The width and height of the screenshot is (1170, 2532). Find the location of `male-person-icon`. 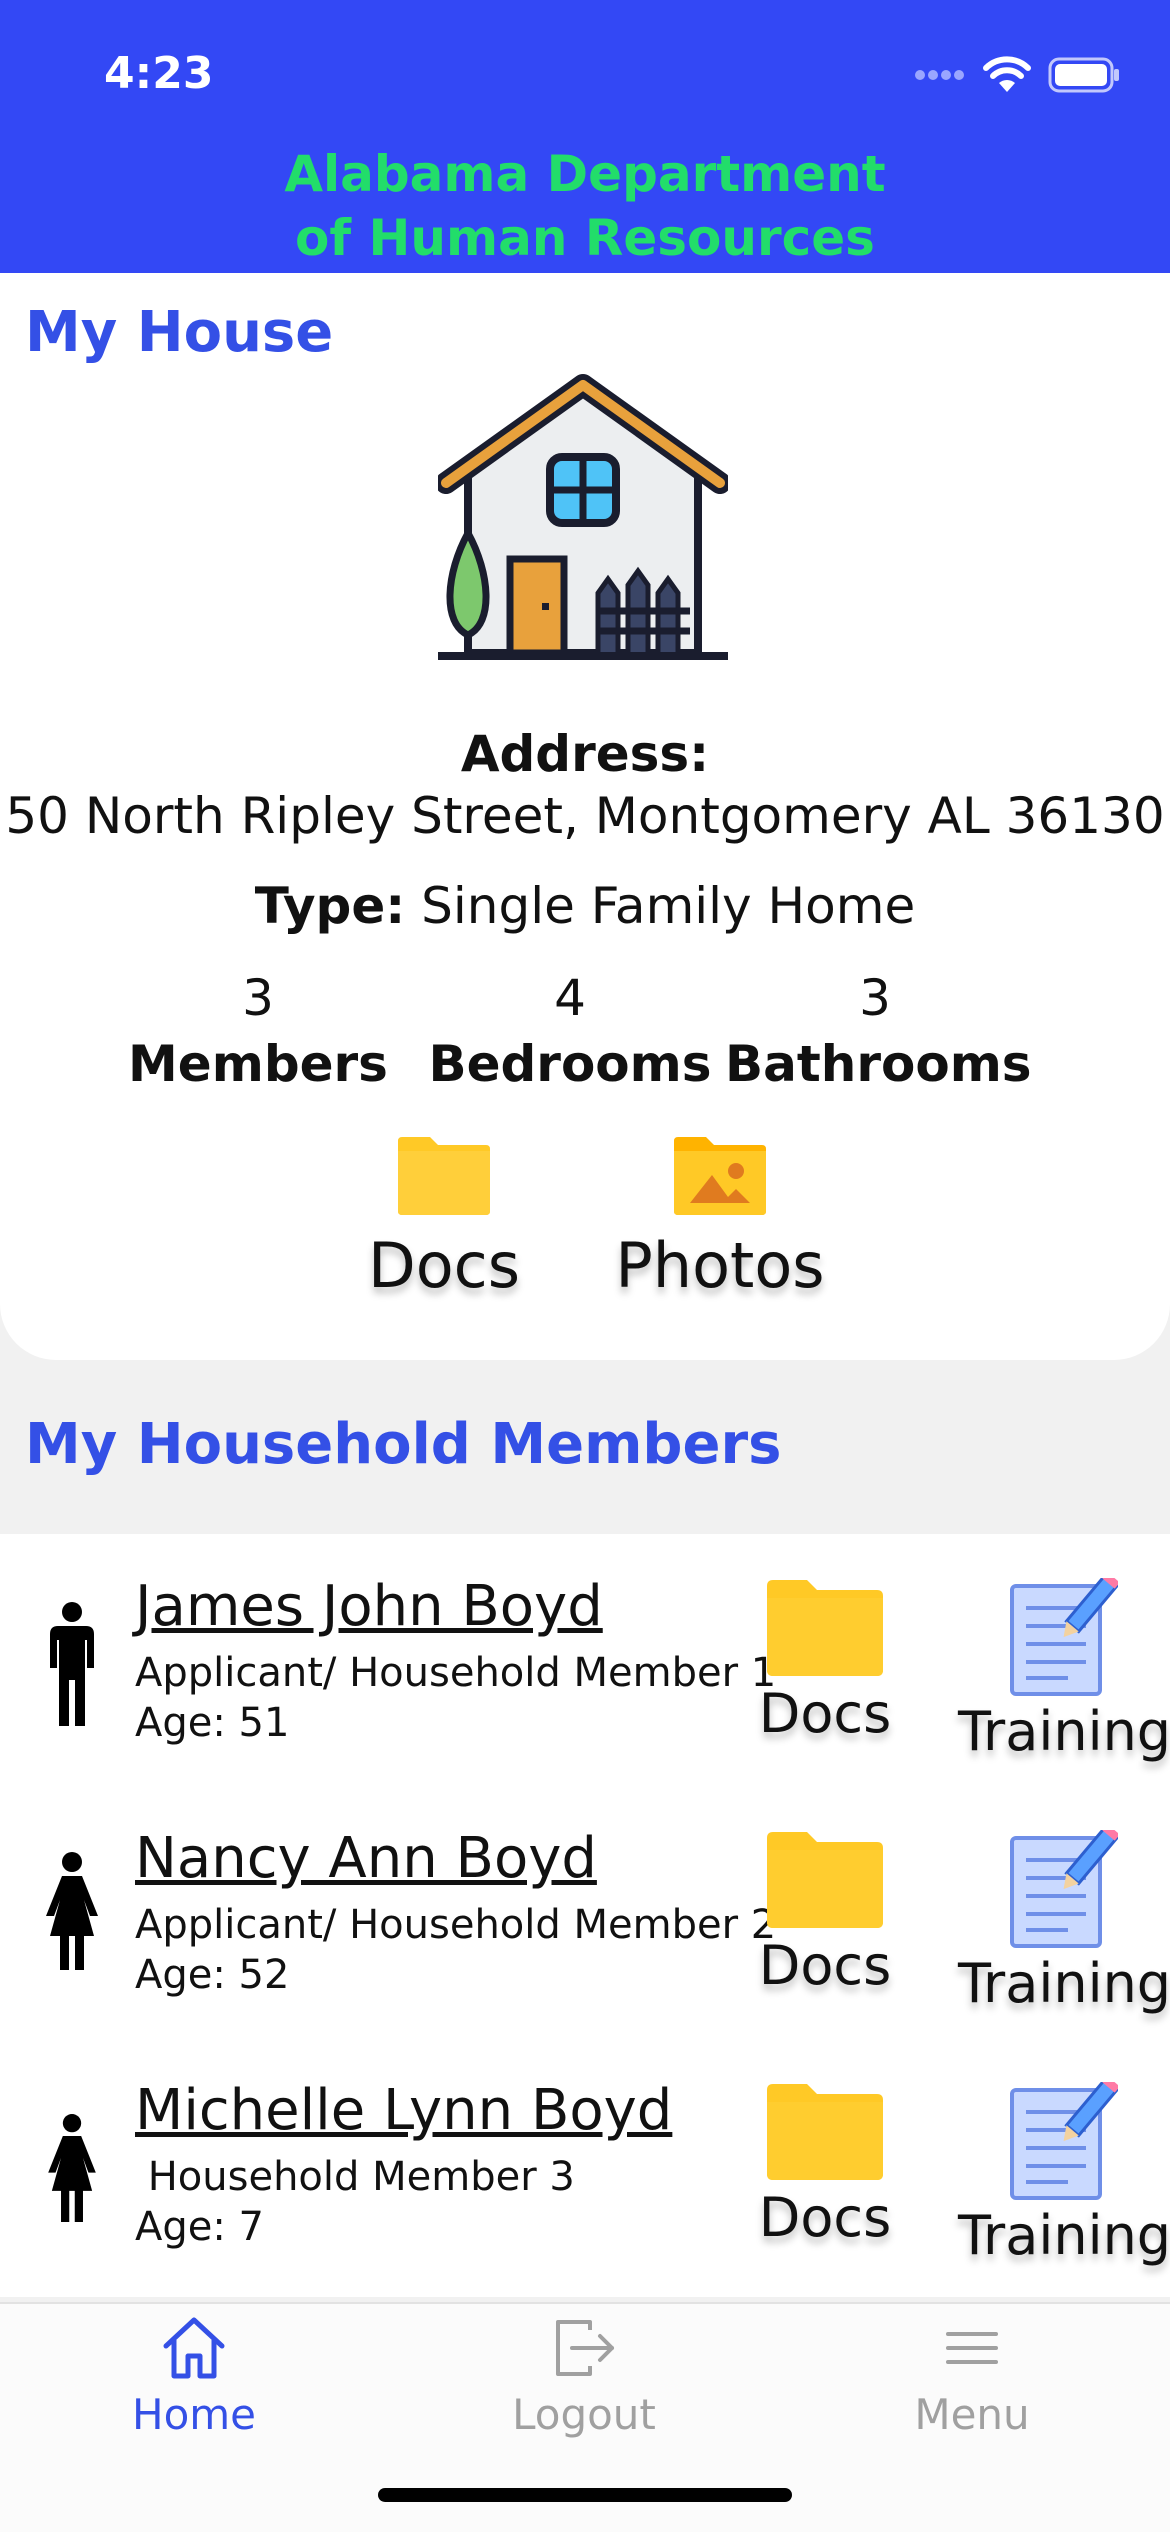

male-person-icon is located at coordinates (72, 1664).